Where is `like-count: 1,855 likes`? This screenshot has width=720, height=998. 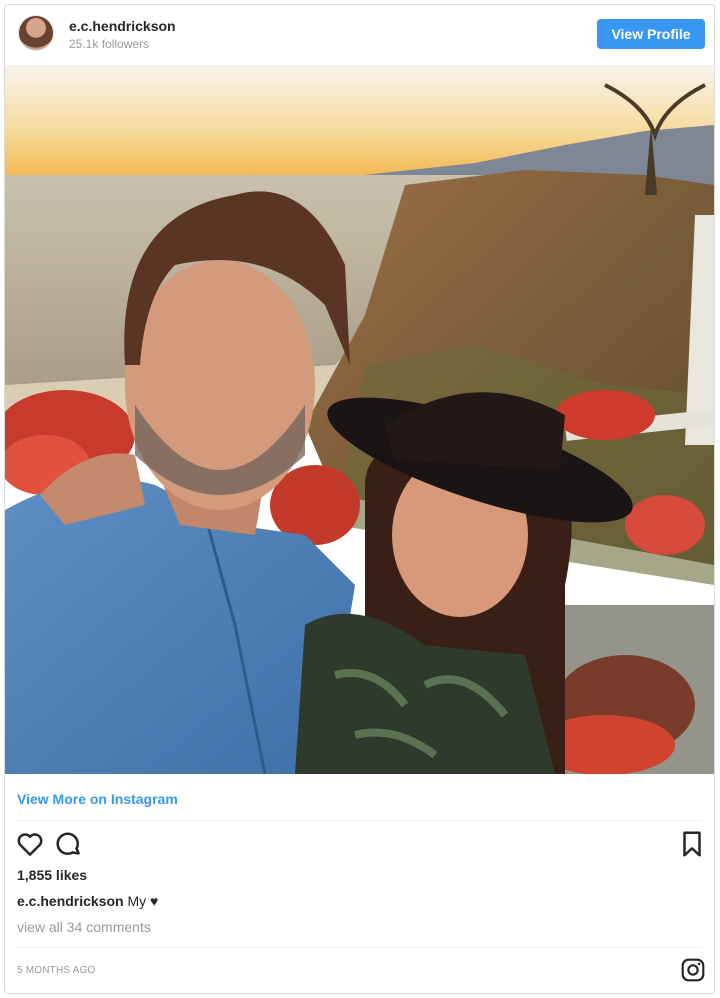 like-count: 1,855 likes is located at coordinates (52, 875).